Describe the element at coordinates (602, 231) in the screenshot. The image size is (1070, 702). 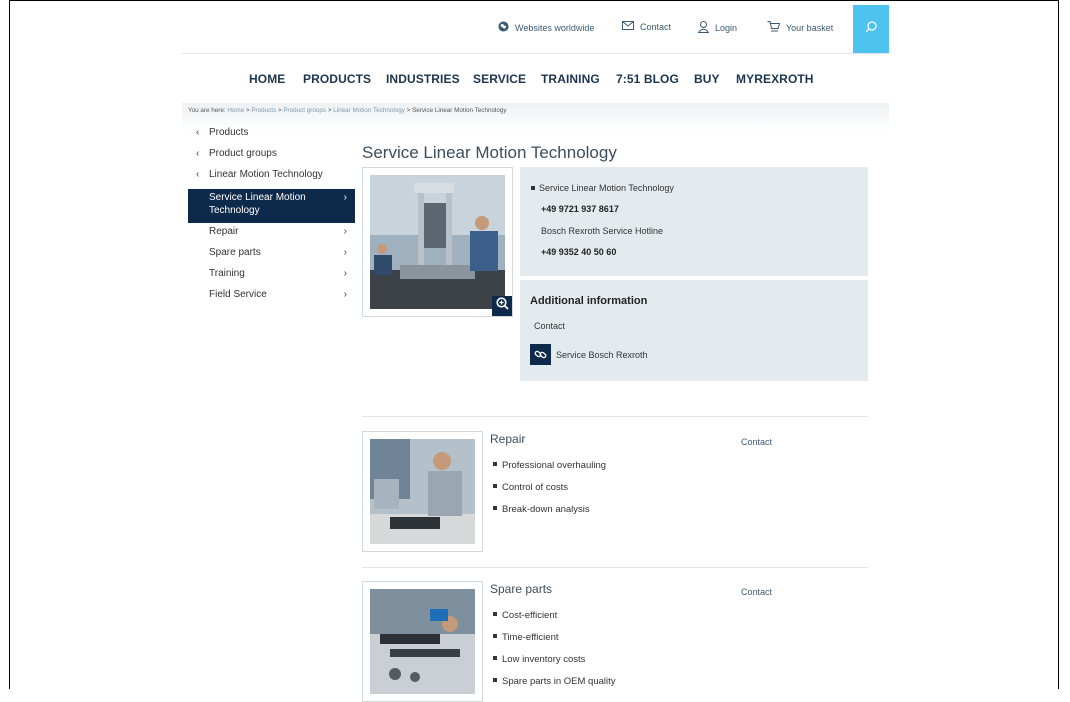
I see `hotline-label: Bosch Rexroth Service Hotline` at that location.